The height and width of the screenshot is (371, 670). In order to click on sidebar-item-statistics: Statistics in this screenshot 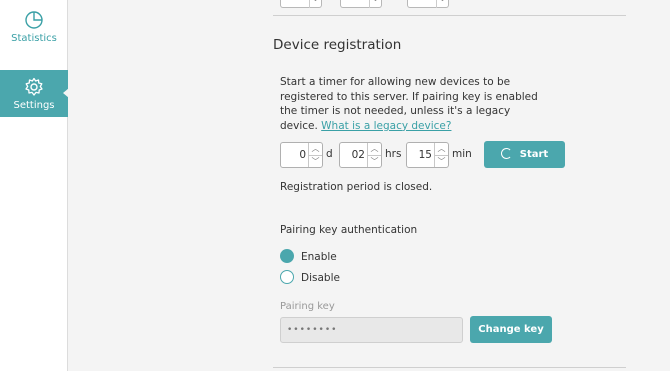, I will do `click(34, 31)`.